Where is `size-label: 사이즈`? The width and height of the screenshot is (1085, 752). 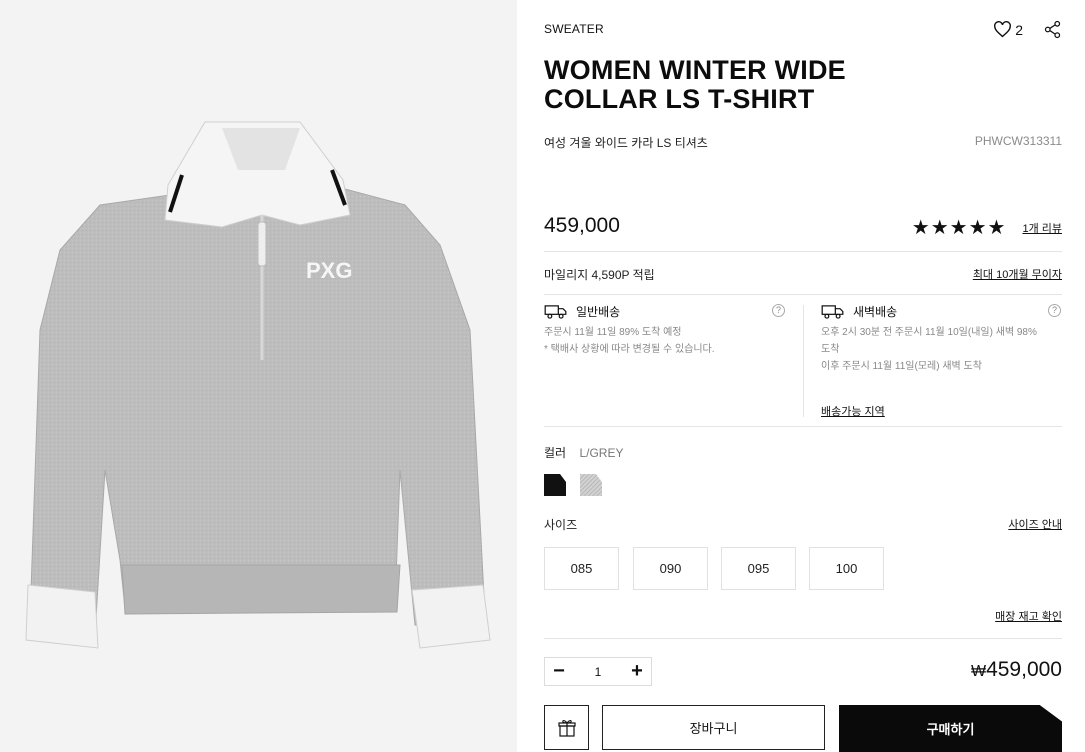 size-label: 사이즈 is located at coordinates (561, 525).